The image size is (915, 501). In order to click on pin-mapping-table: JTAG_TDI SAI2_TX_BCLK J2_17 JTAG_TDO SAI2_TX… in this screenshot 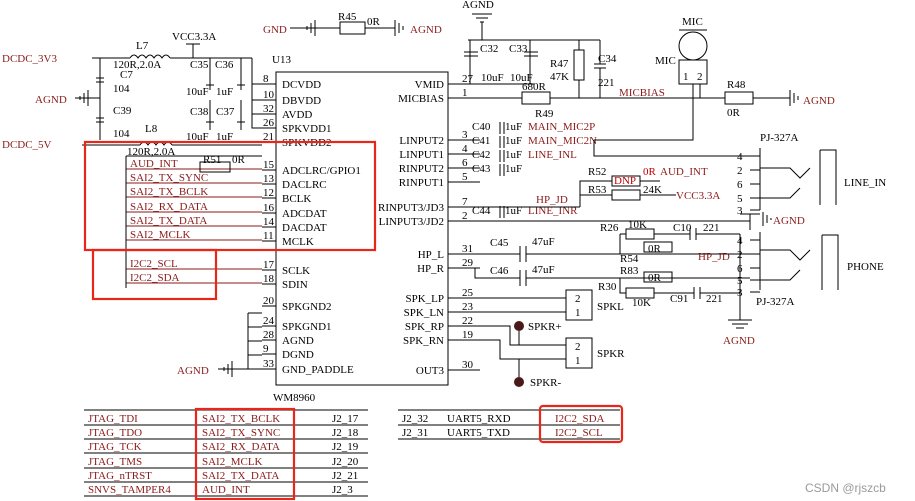, I will do `click(354, 452)`.